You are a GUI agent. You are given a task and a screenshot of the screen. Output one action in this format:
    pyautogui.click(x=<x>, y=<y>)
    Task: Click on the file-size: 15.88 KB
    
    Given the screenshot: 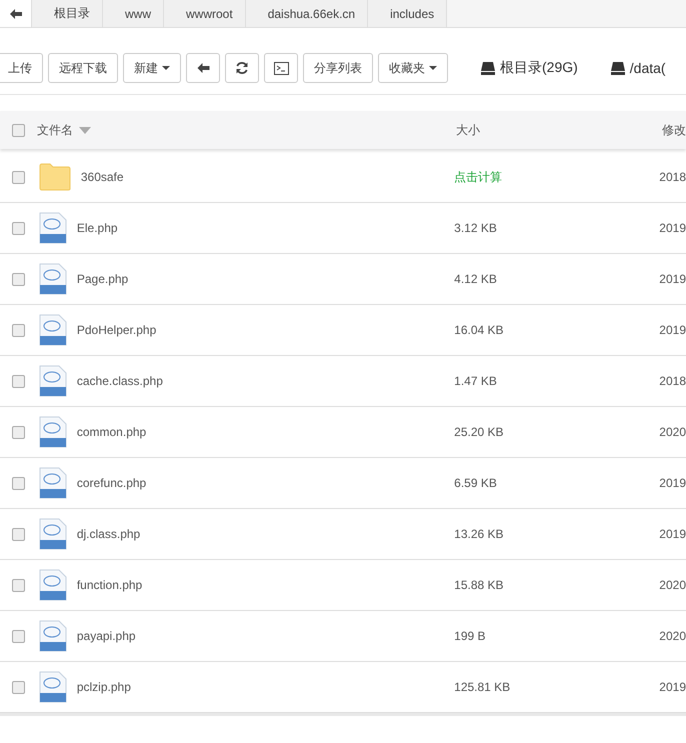 What is the action you would take?
    pyautogui.click(x=479, y=585)
    